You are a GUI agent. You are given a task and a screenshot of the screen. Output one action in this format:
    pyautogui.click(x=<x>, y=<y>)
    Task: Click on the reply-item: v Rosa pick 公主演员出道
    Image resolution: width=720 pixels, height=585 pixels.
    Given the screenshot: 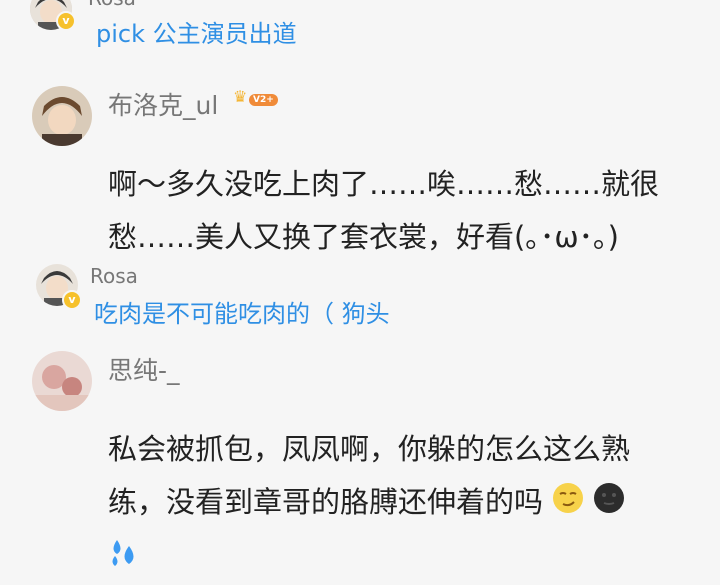 What is the action you would take?
    pyautogui.click(x=355, y=23)
    